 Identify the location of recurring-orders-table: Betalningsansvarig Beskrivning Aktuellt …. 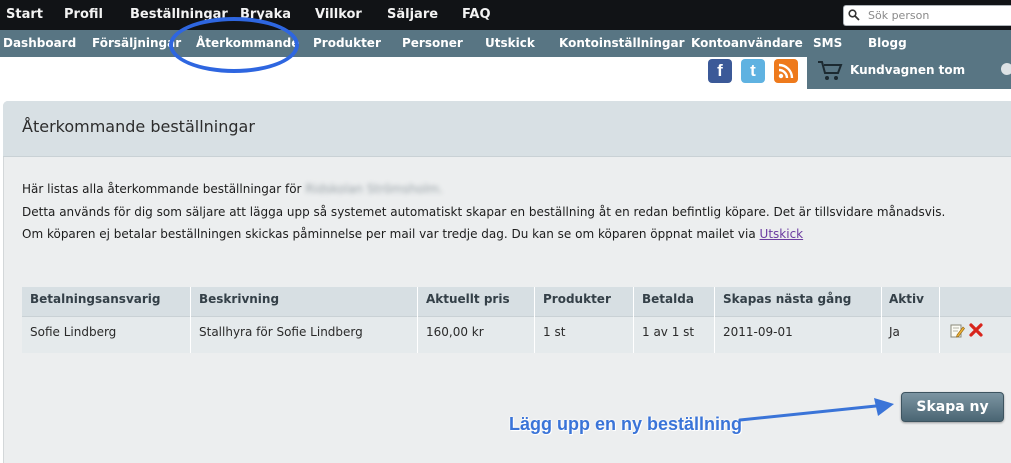
(516, 320).